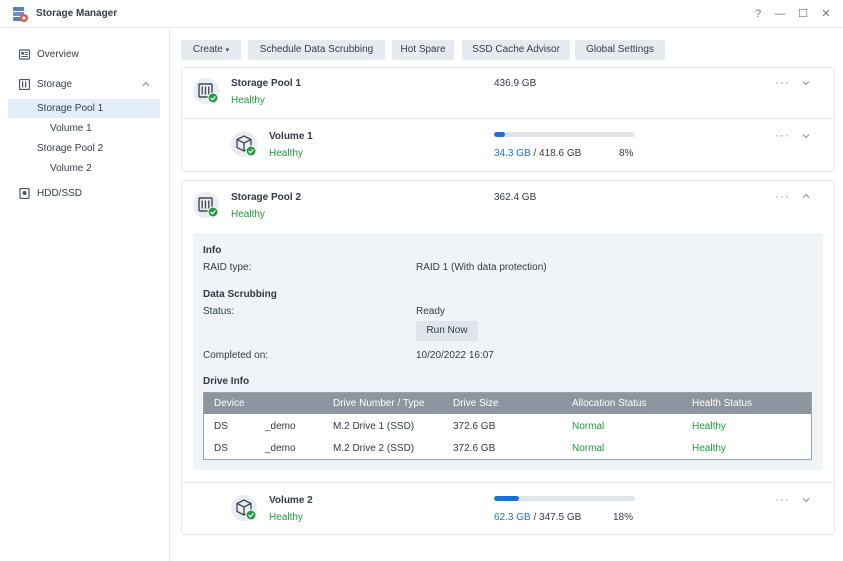 Image resolution: width=843 pixels, height=561 pixels. What do you see at coordinates (374, 426) in the screenshot?
I see `drive-number: M.2 Drive 1 (SSD)` at bounding box center [374, 426].